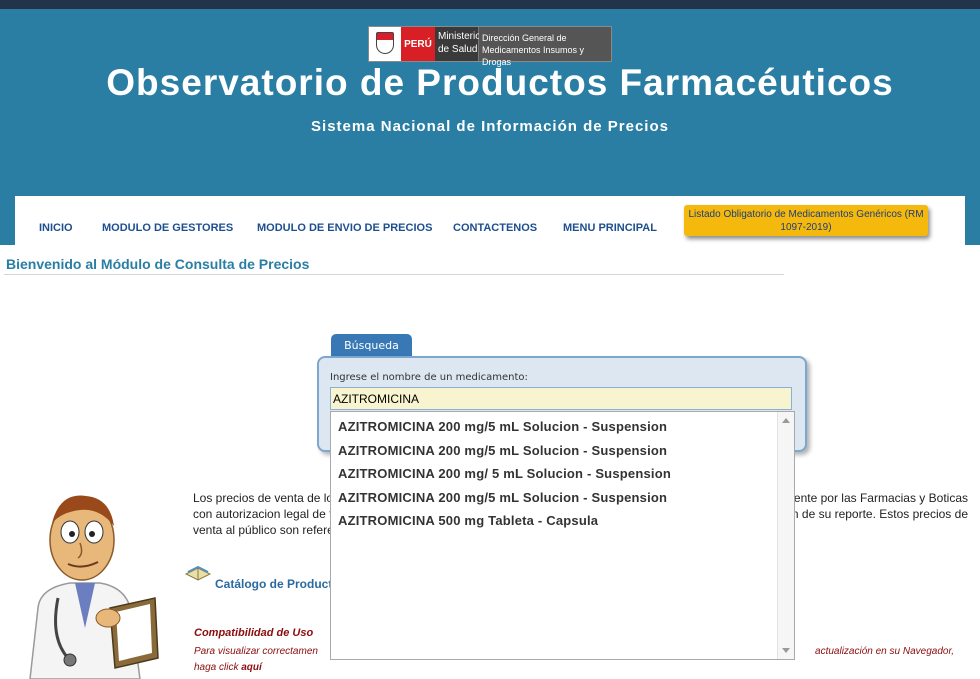  What do you see at coordinates (561, 398) in the screenshot?
I see `medicine-search-input` at bounding box center [561, 398].